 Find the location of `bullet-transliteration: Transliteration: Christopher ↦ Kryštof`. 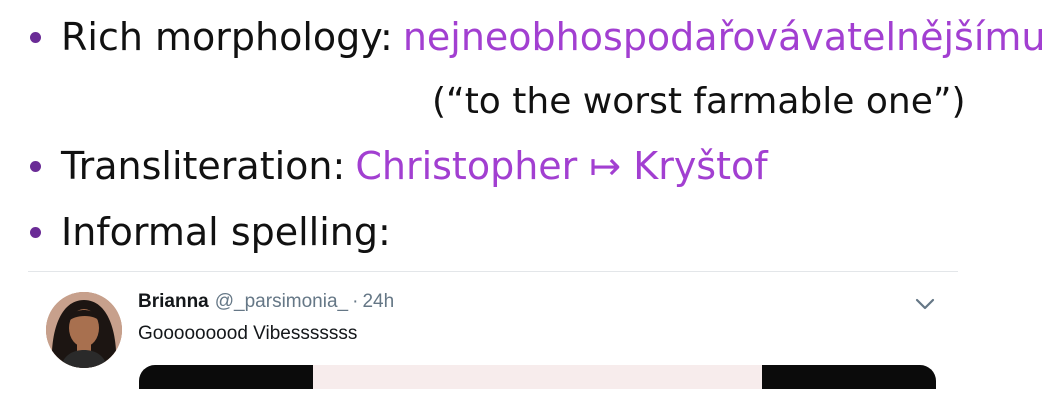

bullet-transliteration: Transliteration: Christopher ↦ Kryštof is located at coordinates (399, 166).